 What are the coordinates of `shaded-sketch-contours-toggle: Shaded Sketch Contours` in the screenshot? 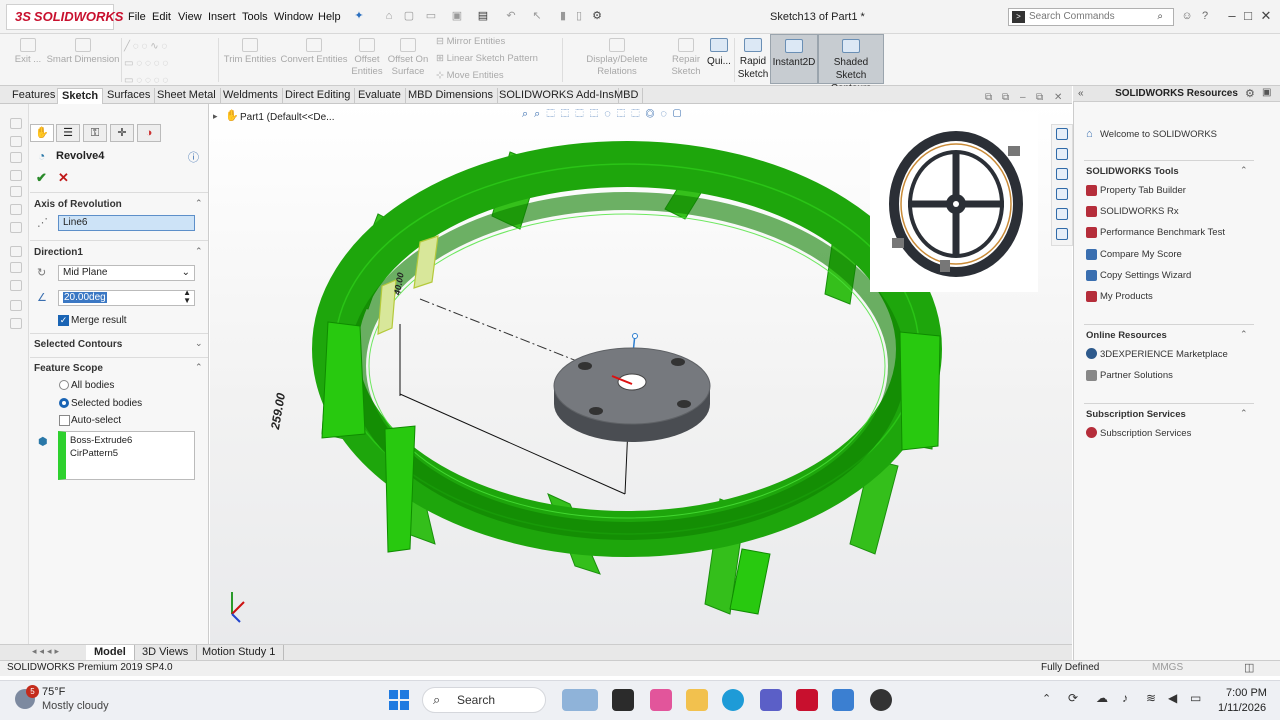 It's located at (851, 64).